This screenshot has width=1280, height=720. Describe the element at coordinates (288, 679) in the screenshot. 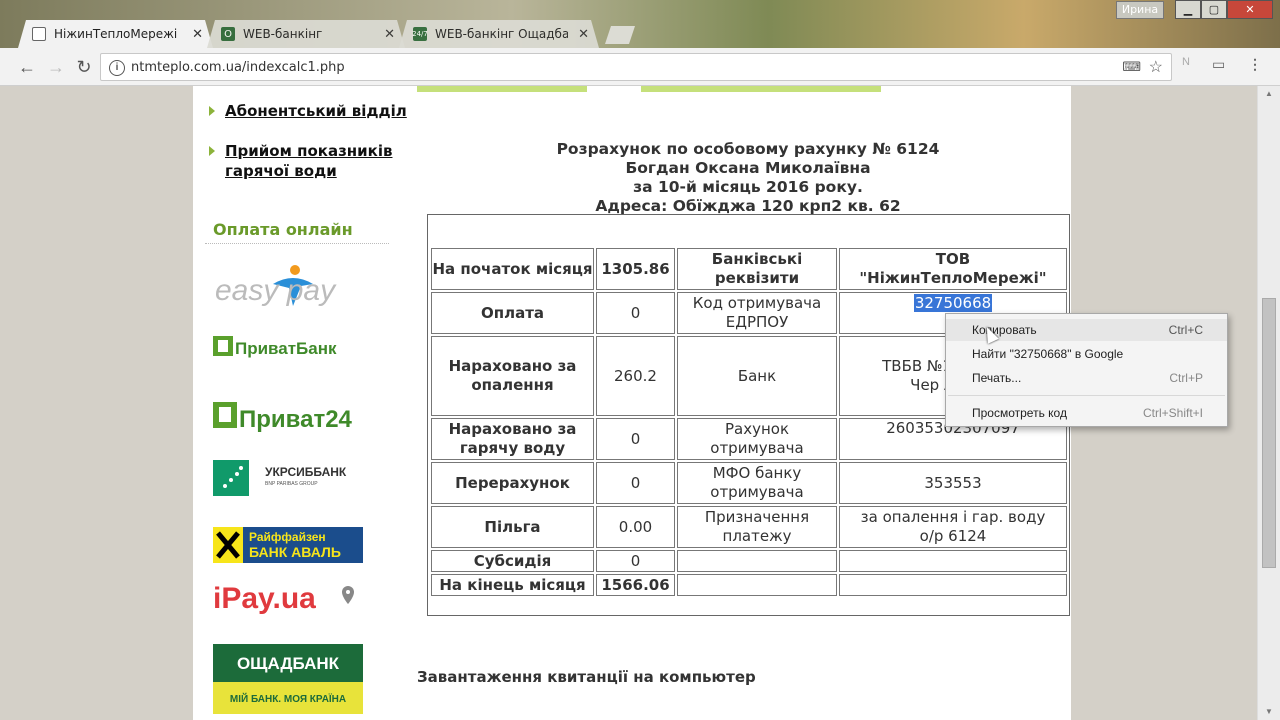

I see `oschadbank-logo: ОЩАДБАНК МІЙ БАНК. МОЯ КРАЇНА` at that location.